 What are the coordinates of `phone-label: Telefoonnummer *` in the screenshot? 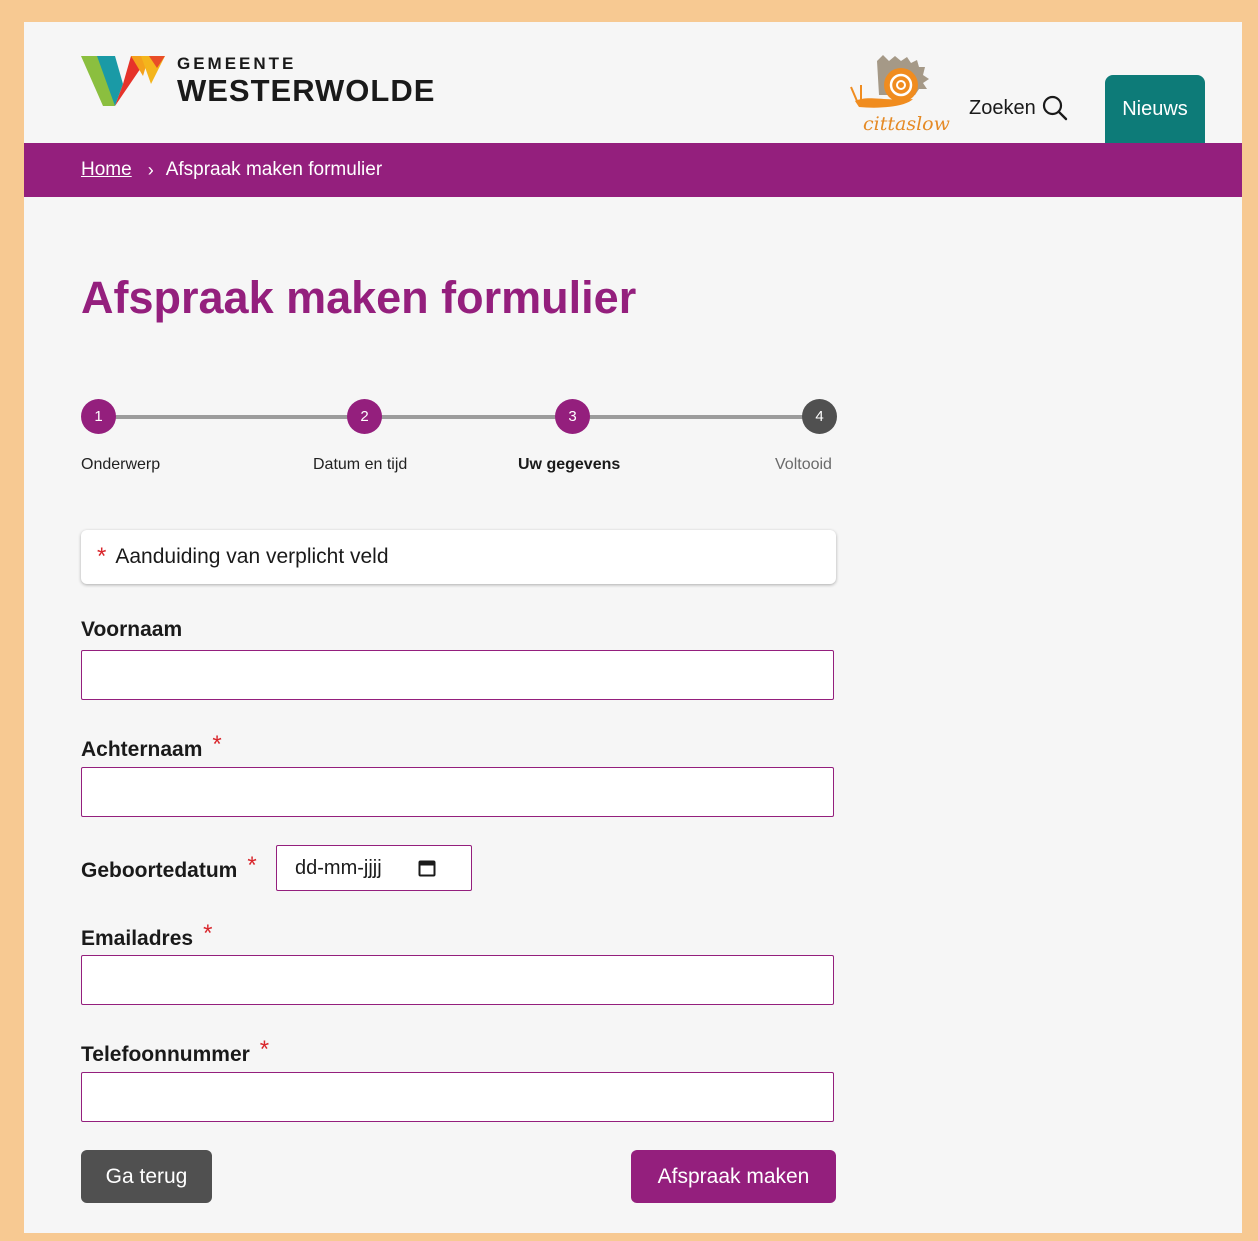 It's located at (175, 1052).